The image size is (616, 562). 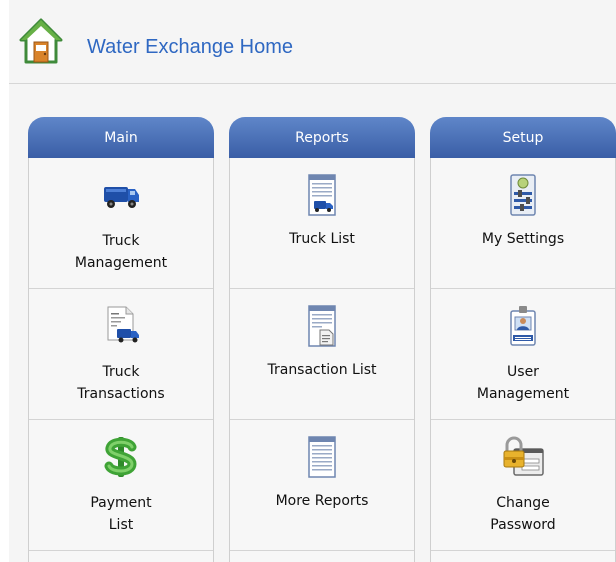 What do you see at coordinates (523, 354) in the screenshot?
I see `tile-user-management: User Management` at bounding box center [523, 354].